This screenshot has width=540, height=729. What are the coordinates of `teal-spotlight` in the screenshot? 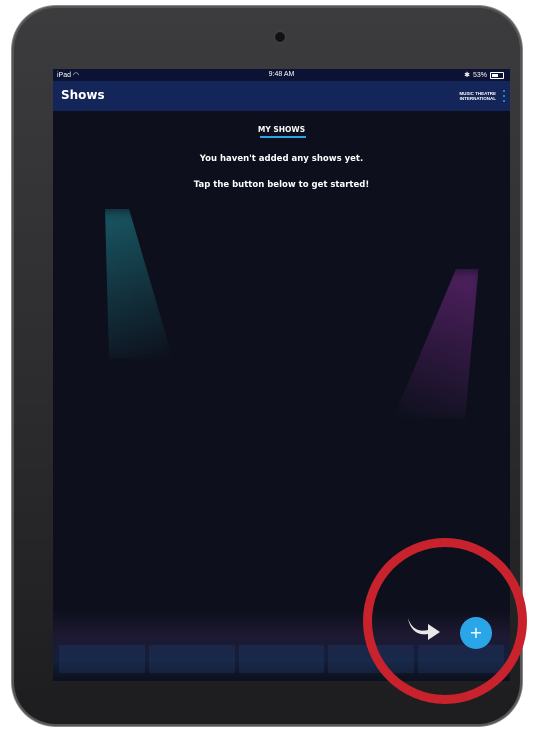 It's located at (139, 284).